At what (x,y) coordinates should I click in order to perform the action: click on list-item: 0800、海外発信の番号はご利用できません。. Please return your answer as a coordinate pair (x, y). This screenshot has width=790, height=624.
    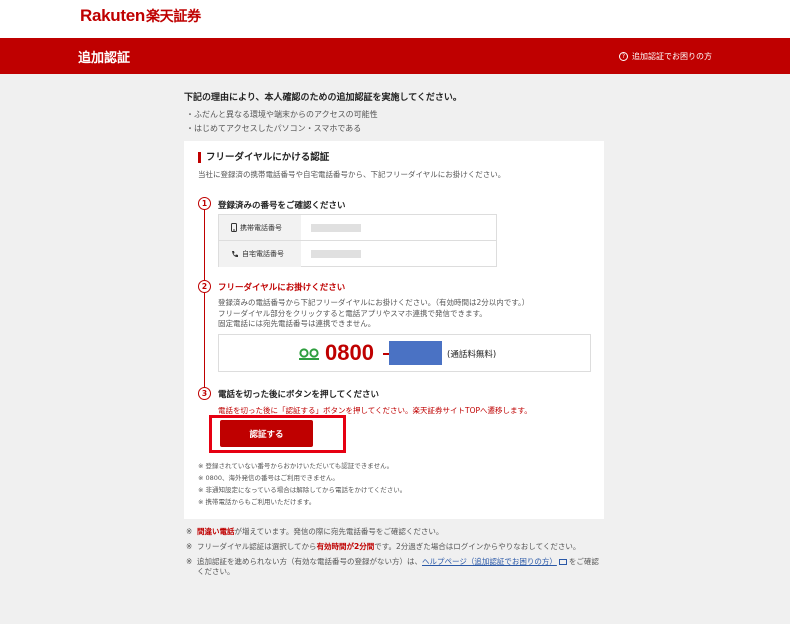
    Looking at the image, I should click on (302, 478).